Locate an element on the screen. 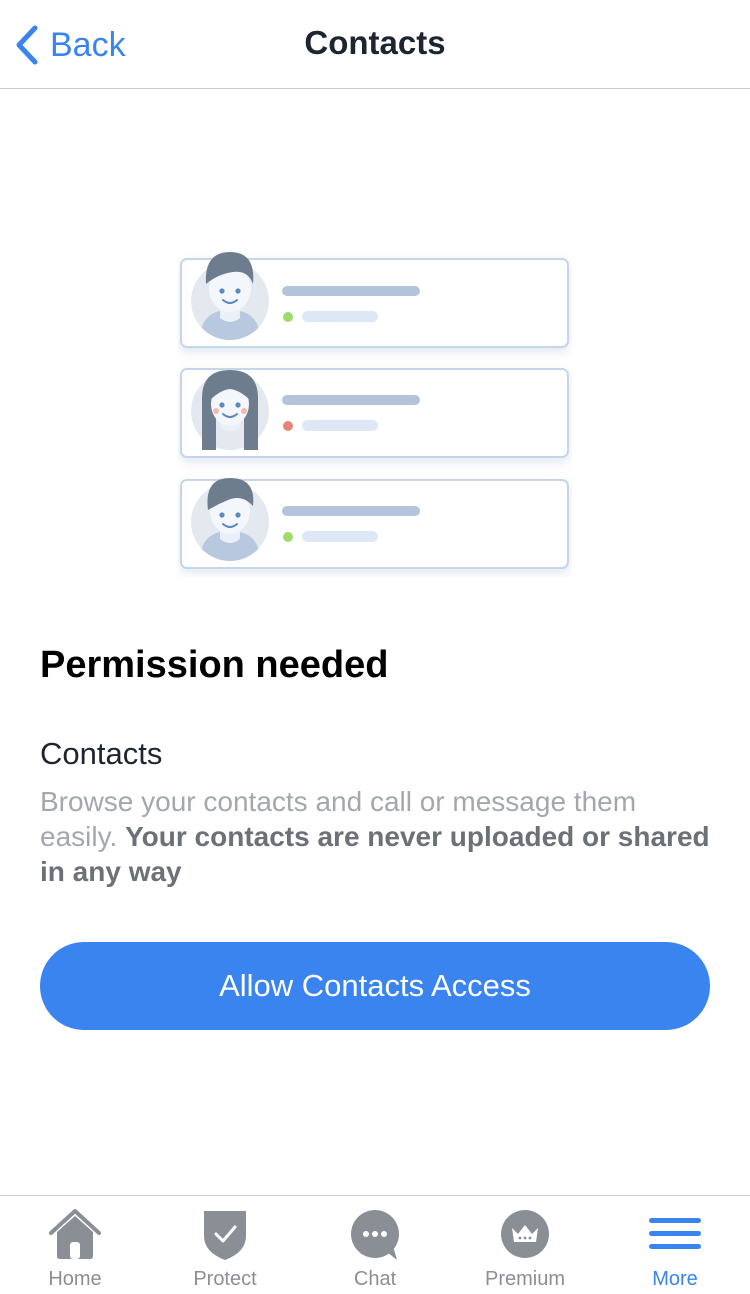  permission-title: Permission needed is located at coordinates (214, 665).